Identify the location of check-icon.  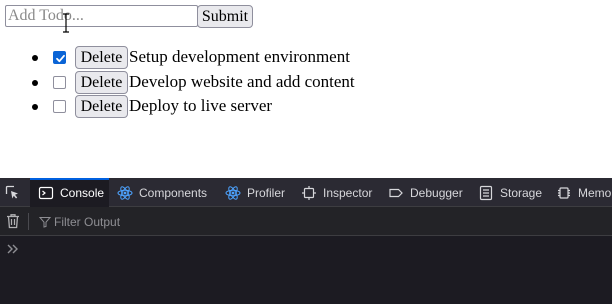
(60, 58).